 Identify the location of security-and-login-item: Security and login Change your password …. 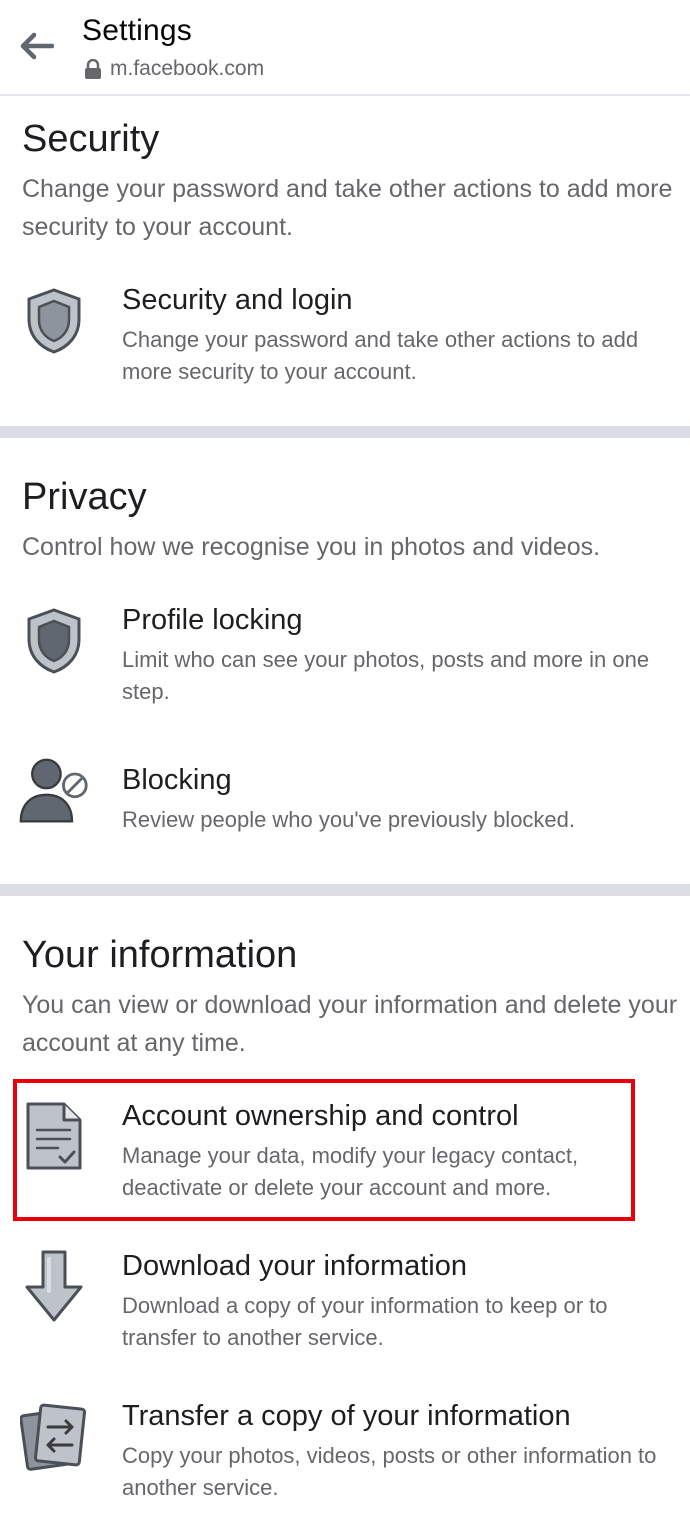
(345, 340).